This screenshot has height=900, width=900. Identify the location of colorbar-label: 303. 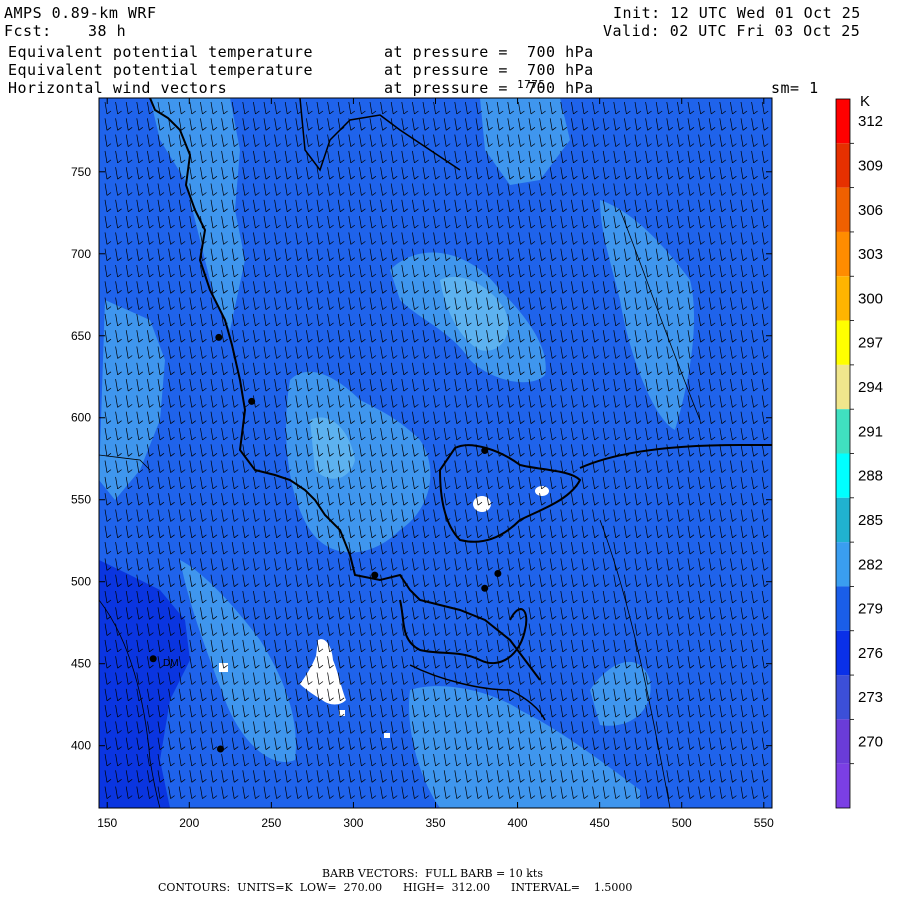
(870, 254).